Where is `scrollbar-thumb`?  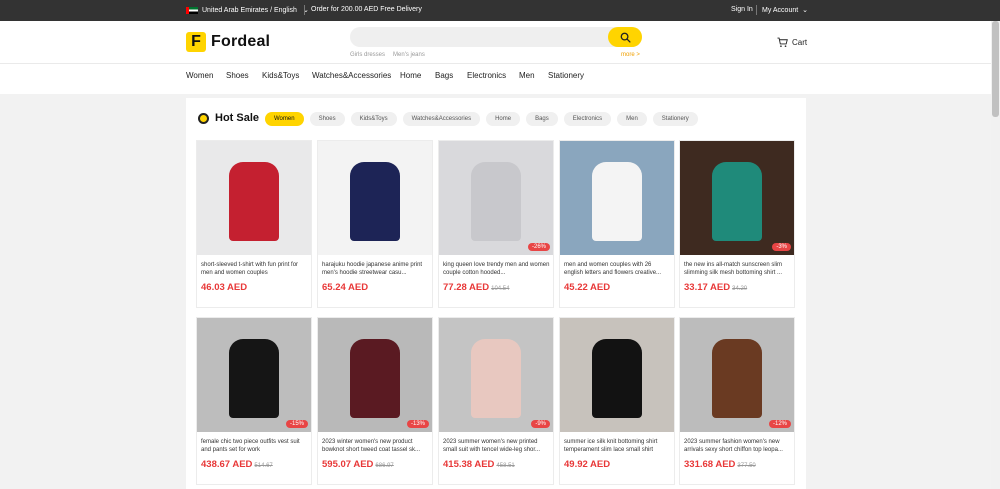 scrollbar-thumb is located at coordinates (995, 69).